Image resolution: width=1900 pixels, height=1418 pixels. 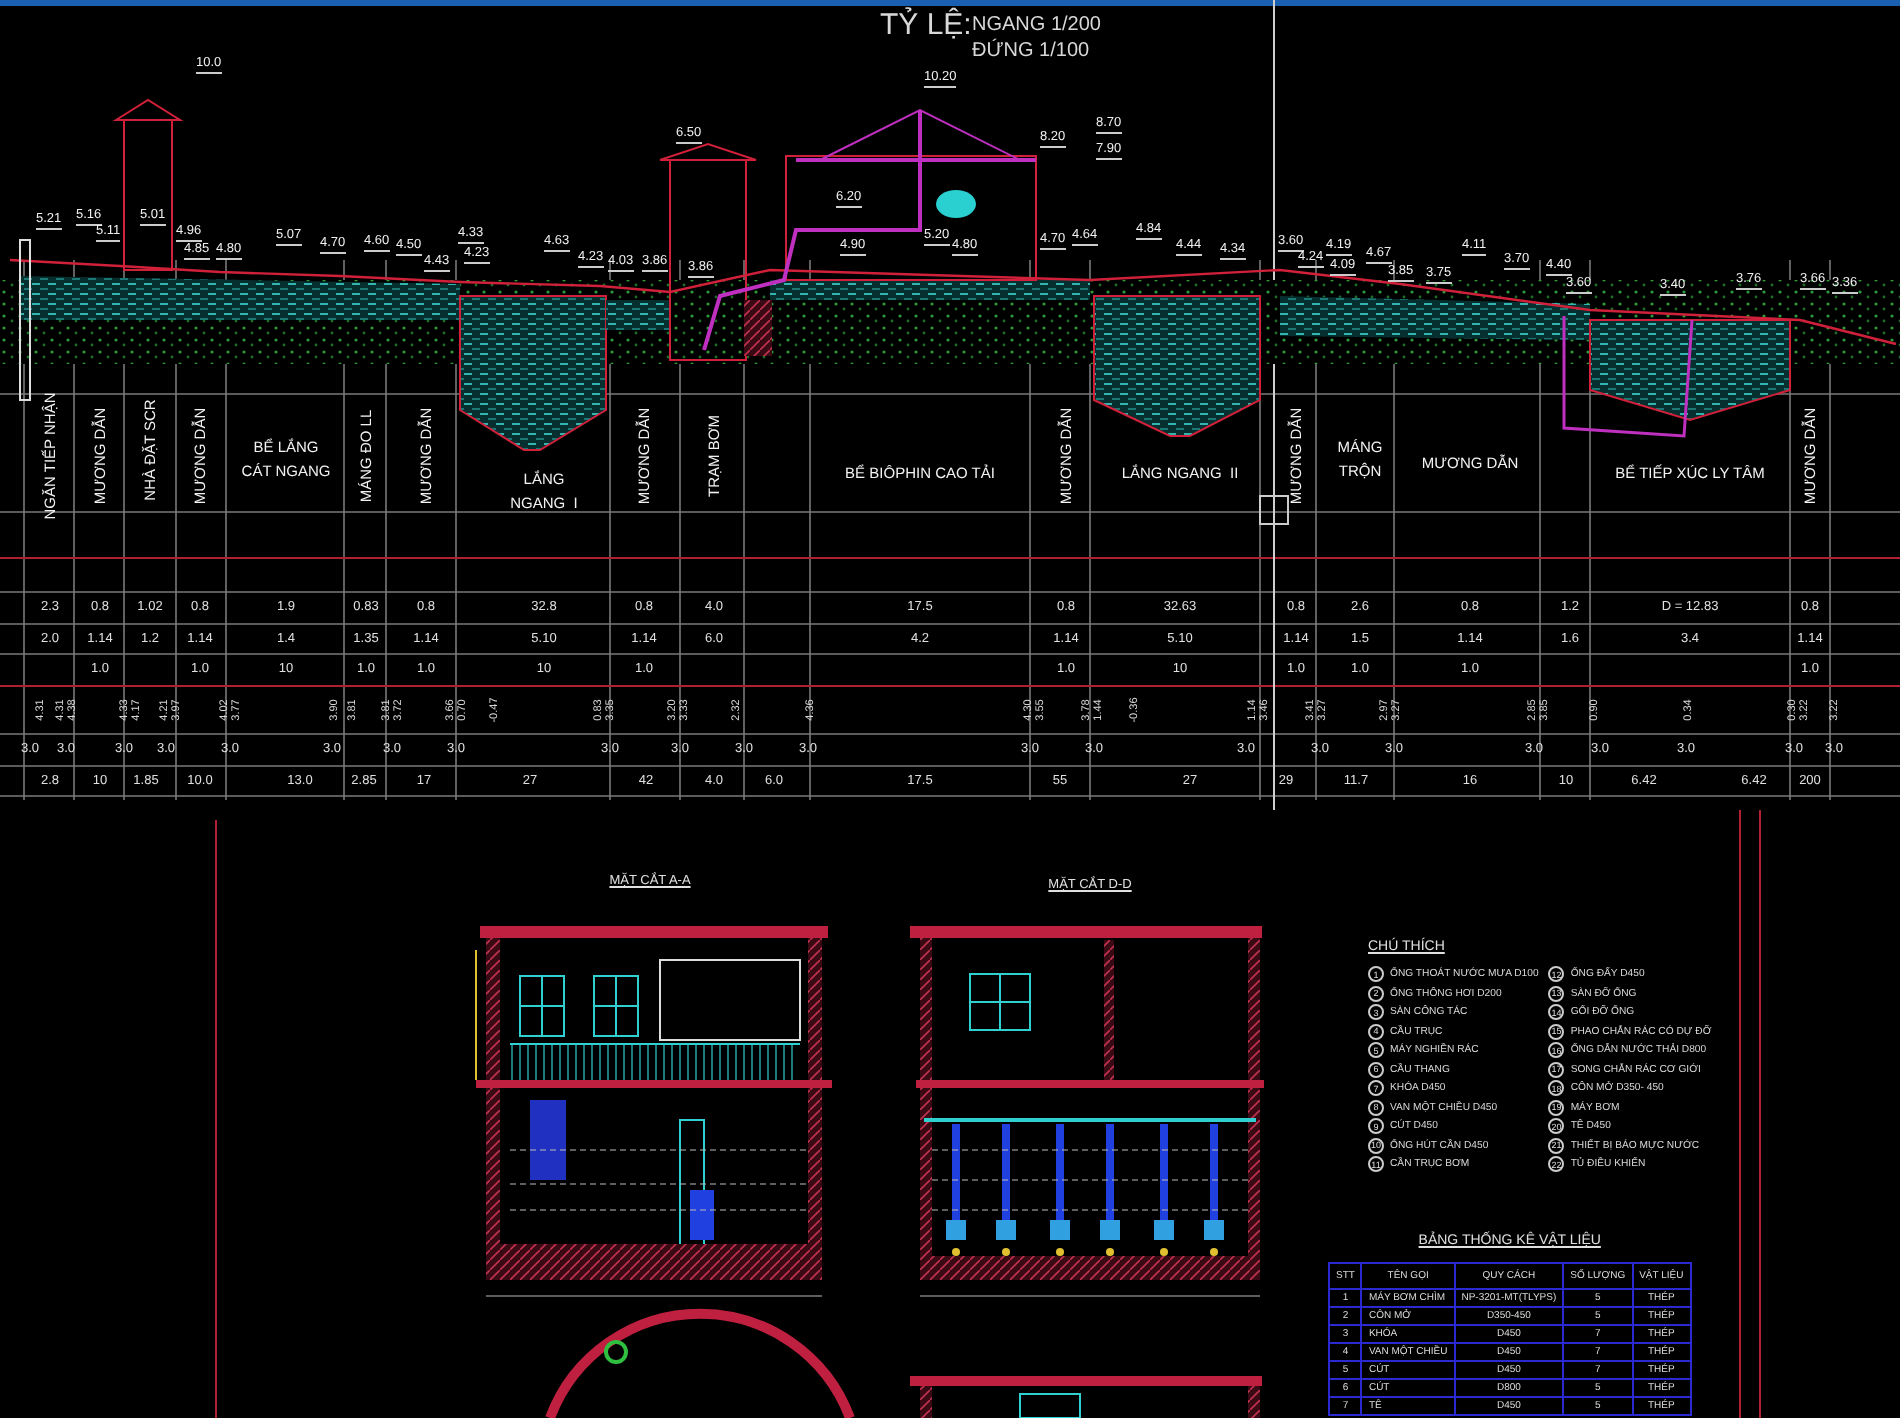 I want to click on scale-label: TỶ LỆ:, so click(x=926, y=25).